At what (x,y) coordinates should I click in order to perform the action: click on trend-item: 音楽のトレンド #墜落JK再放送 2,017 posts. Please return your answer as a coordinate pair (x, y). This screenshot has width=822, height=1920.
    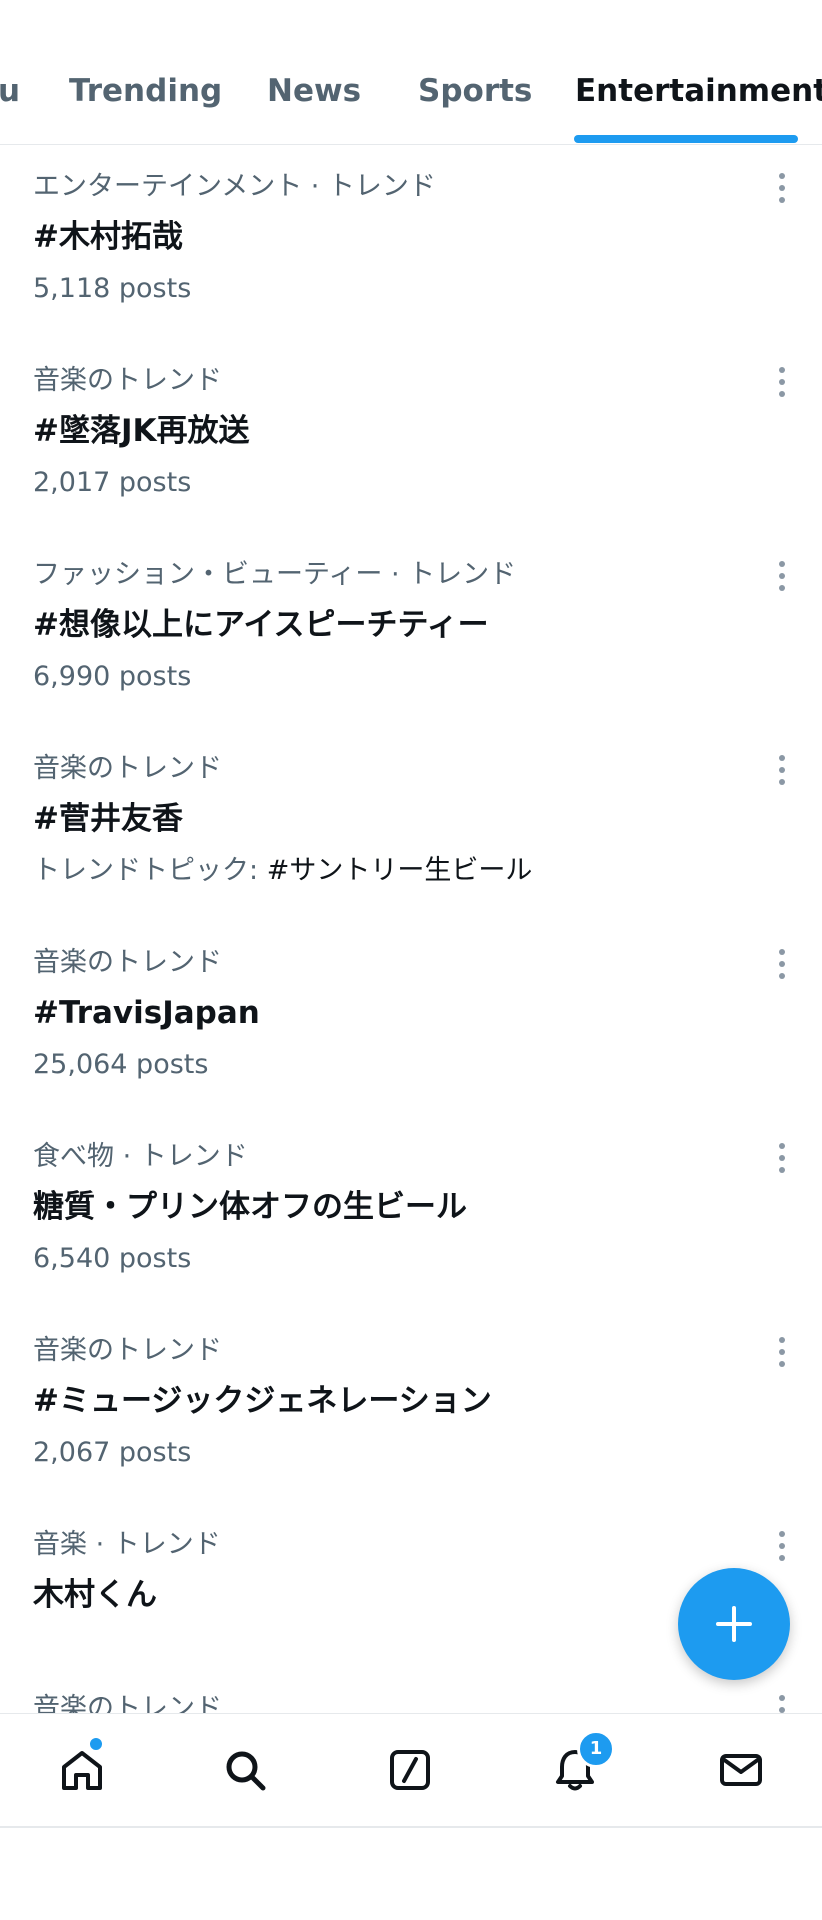
    Looking at the image, I should click on (411, 436).